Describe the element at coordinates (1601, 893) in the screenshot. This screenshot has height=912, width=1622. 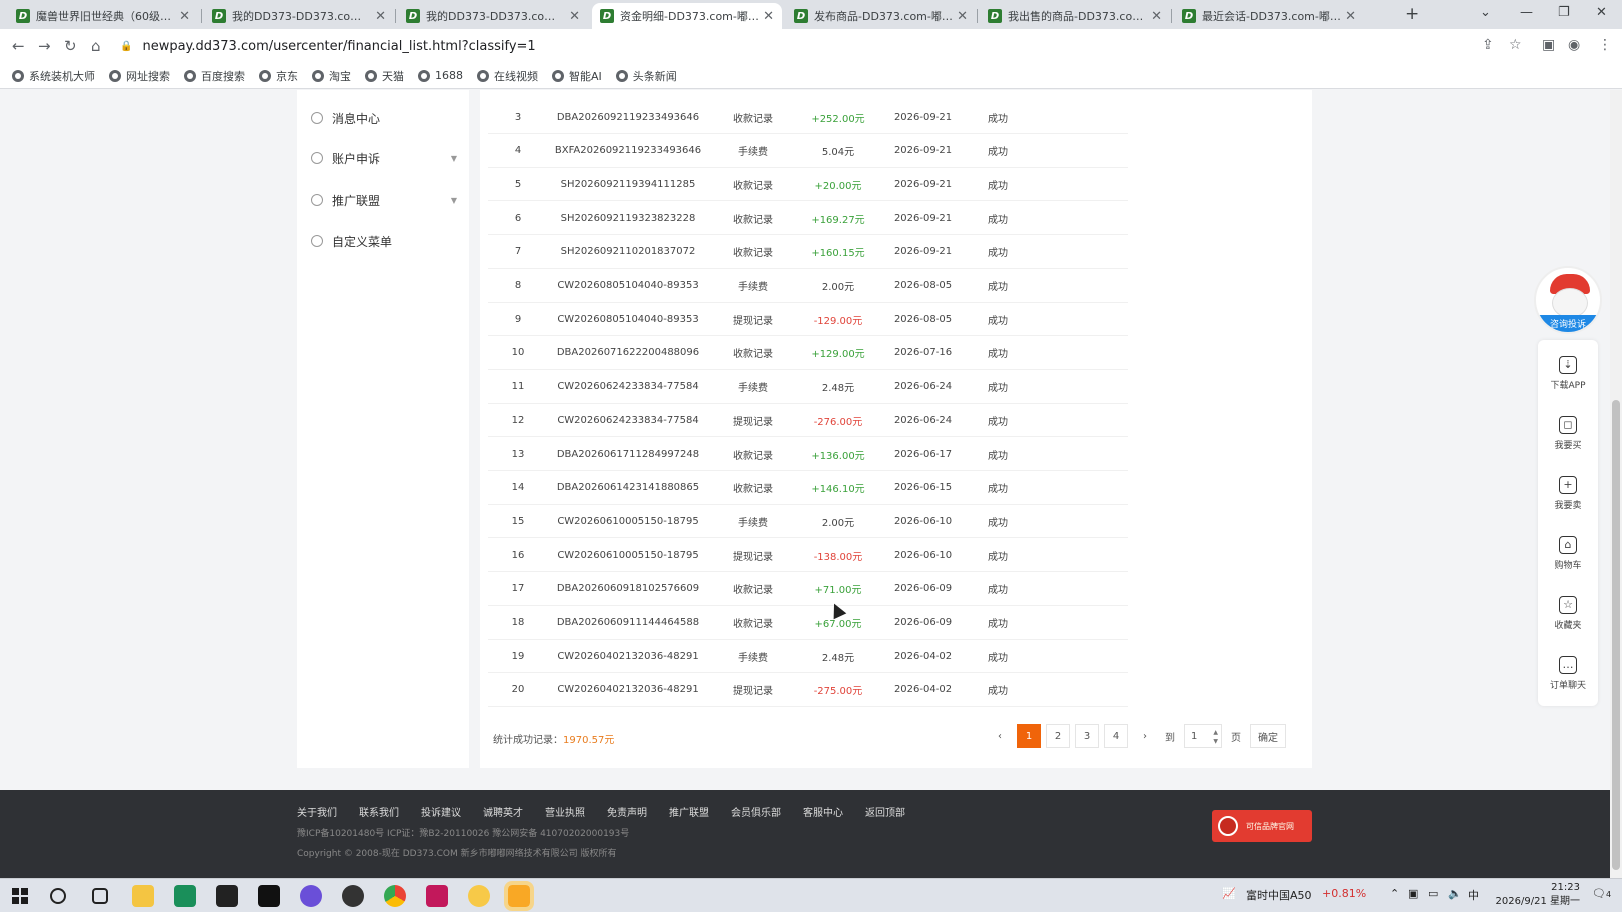
I see `notification-icon: 🗨4` at that location.